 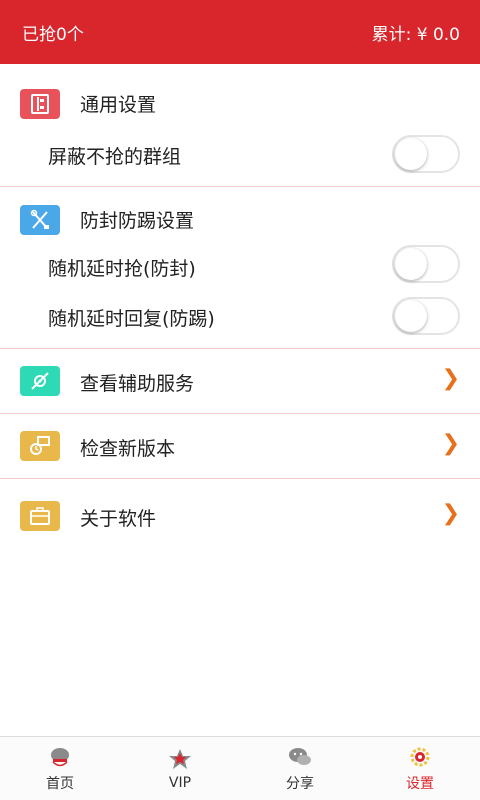 I want to click on section-general: 通用设置, so click(x=240, y=104).